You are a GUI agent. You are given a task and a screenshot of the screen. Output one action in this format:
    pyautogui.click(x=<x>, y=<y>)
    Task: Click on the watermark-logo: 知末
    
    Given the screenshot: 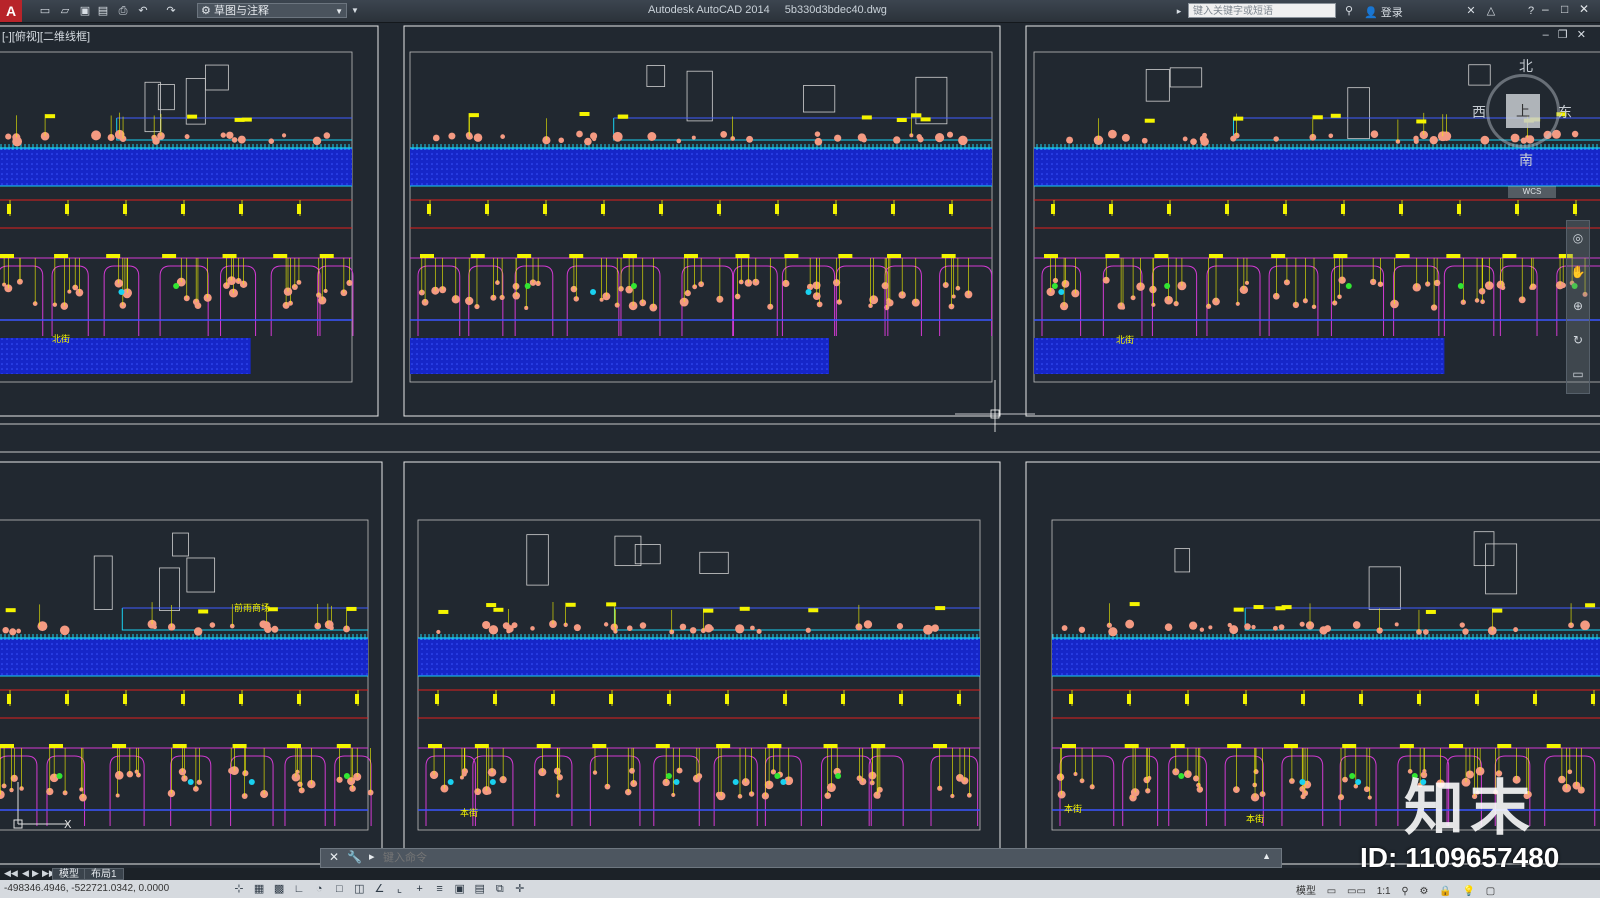 What is the action you would take?
    pyautogui.click(x=1470, y=809)
    